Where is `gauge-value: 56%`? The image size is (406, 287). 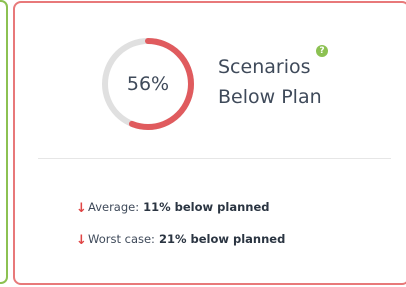 gauge-value: 56% is located at coordinates (148, 84).